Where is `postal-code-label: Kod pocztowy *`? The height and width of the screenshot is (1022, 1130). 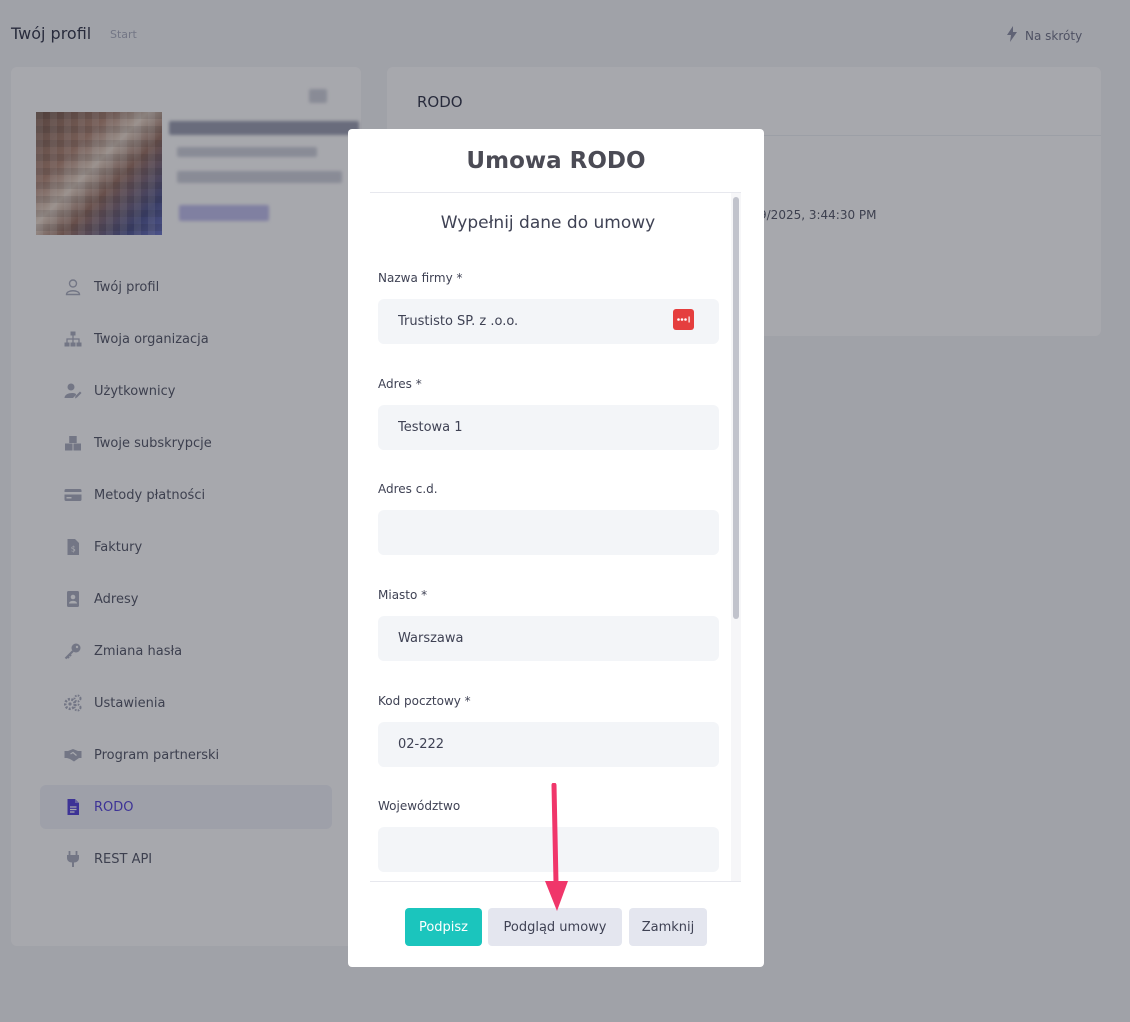 postal-code-label: Kod pocztowy * is located at coordinates (424, 701).